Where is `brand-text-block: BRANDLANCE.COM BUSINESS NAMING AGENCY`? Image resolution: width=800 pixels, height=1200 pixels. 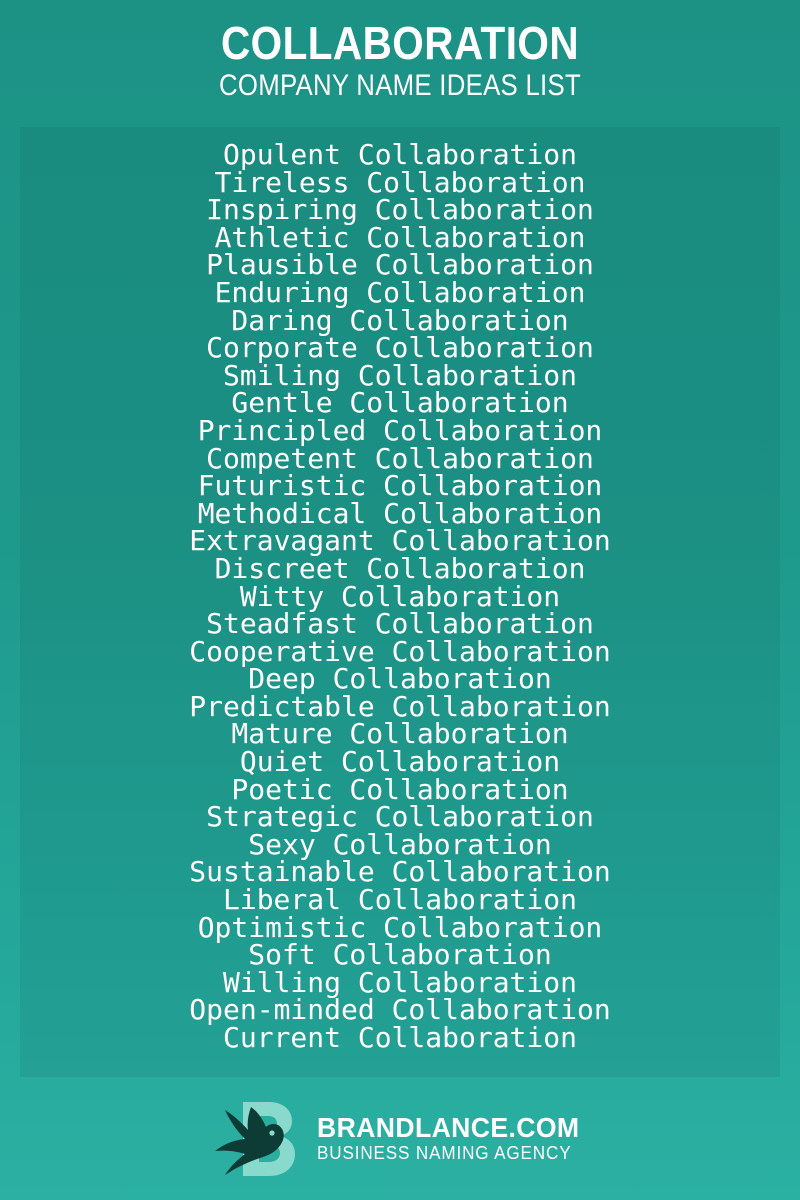
brand-text-block: BRANDLANCE.COM BUSINESS NAMING AGENCY is located at coordinates (455, 1138).